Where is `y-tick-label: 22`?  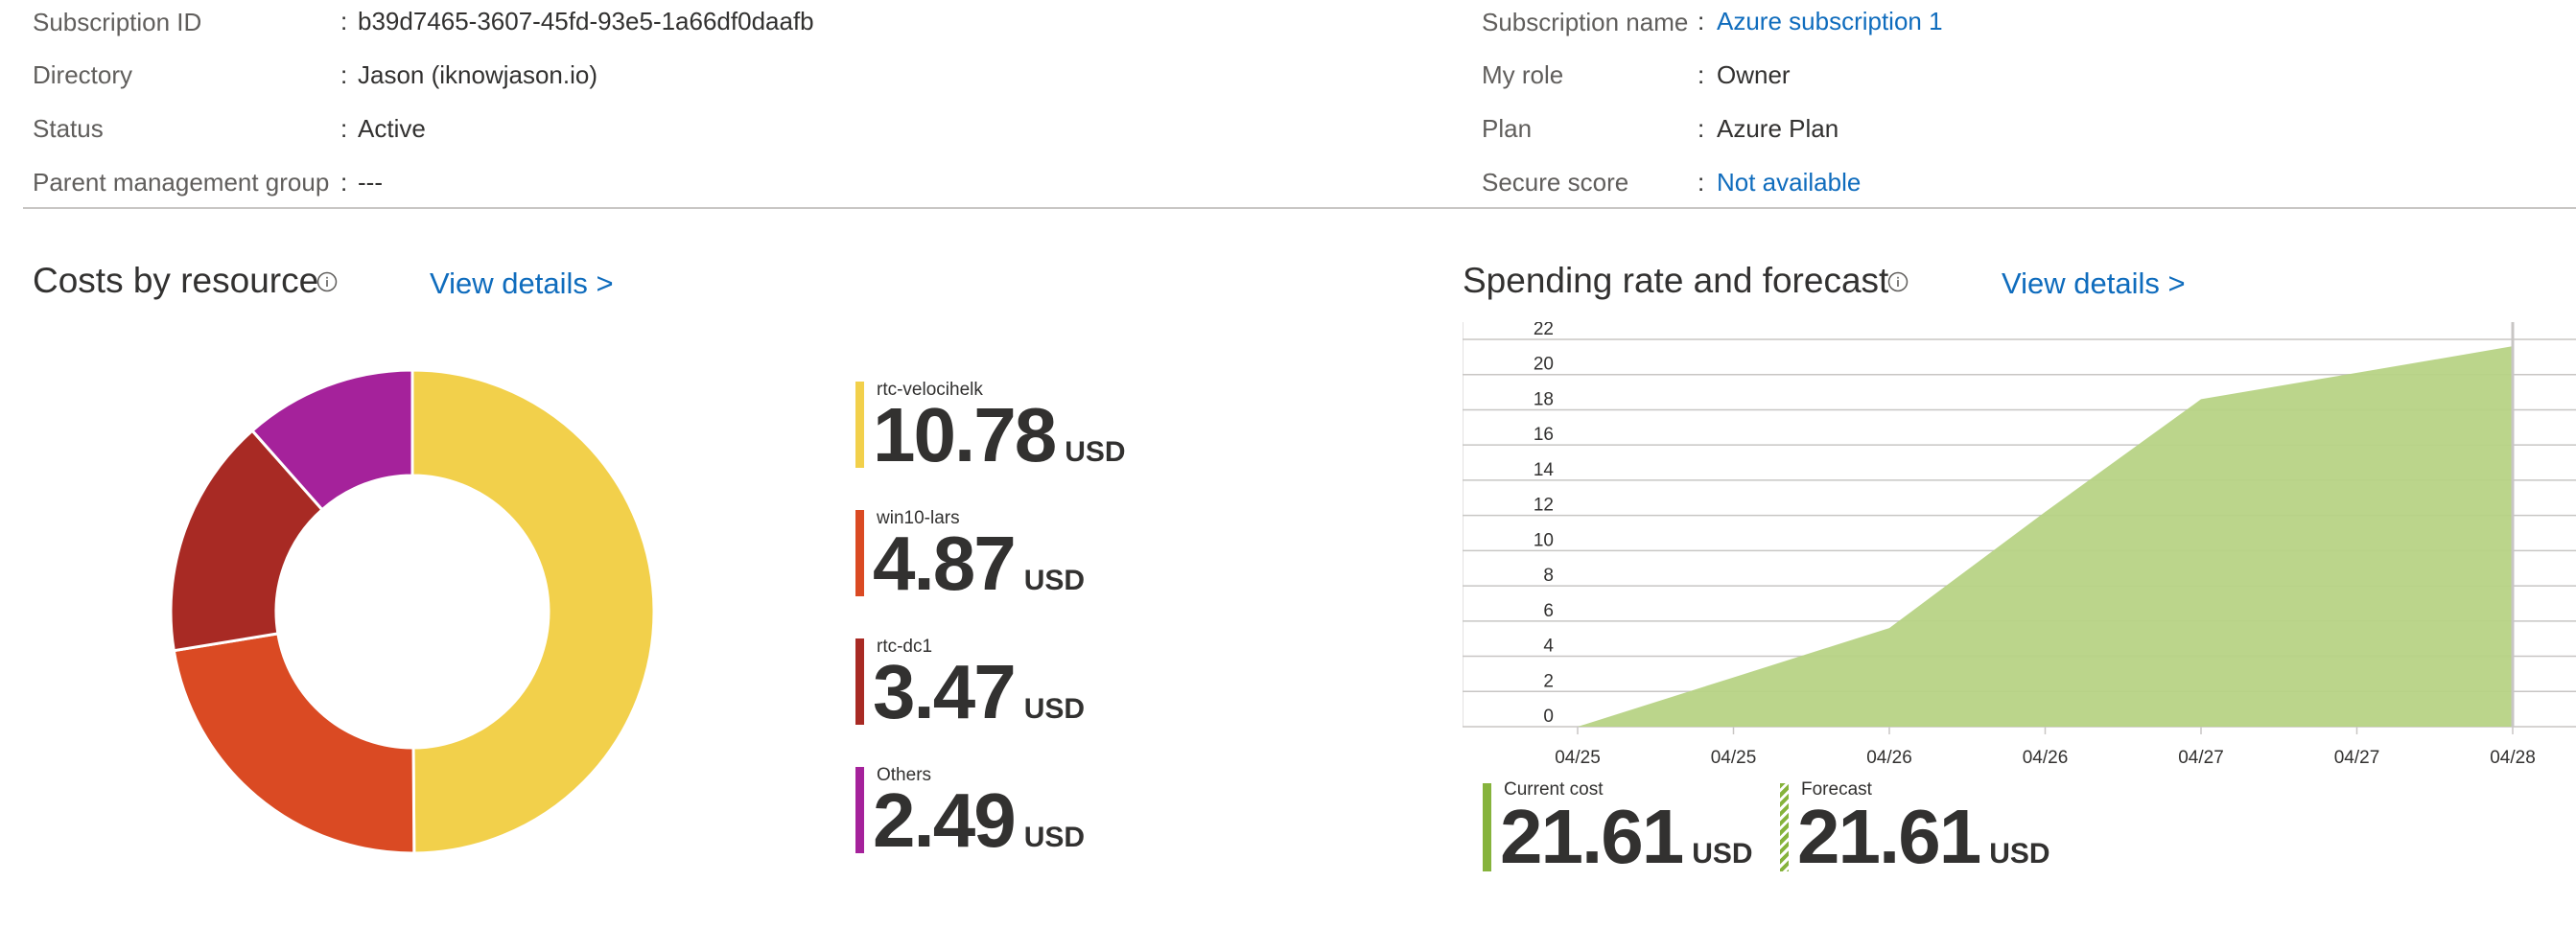 y-tick-label: 22 is located at coordinates (1544, 331).